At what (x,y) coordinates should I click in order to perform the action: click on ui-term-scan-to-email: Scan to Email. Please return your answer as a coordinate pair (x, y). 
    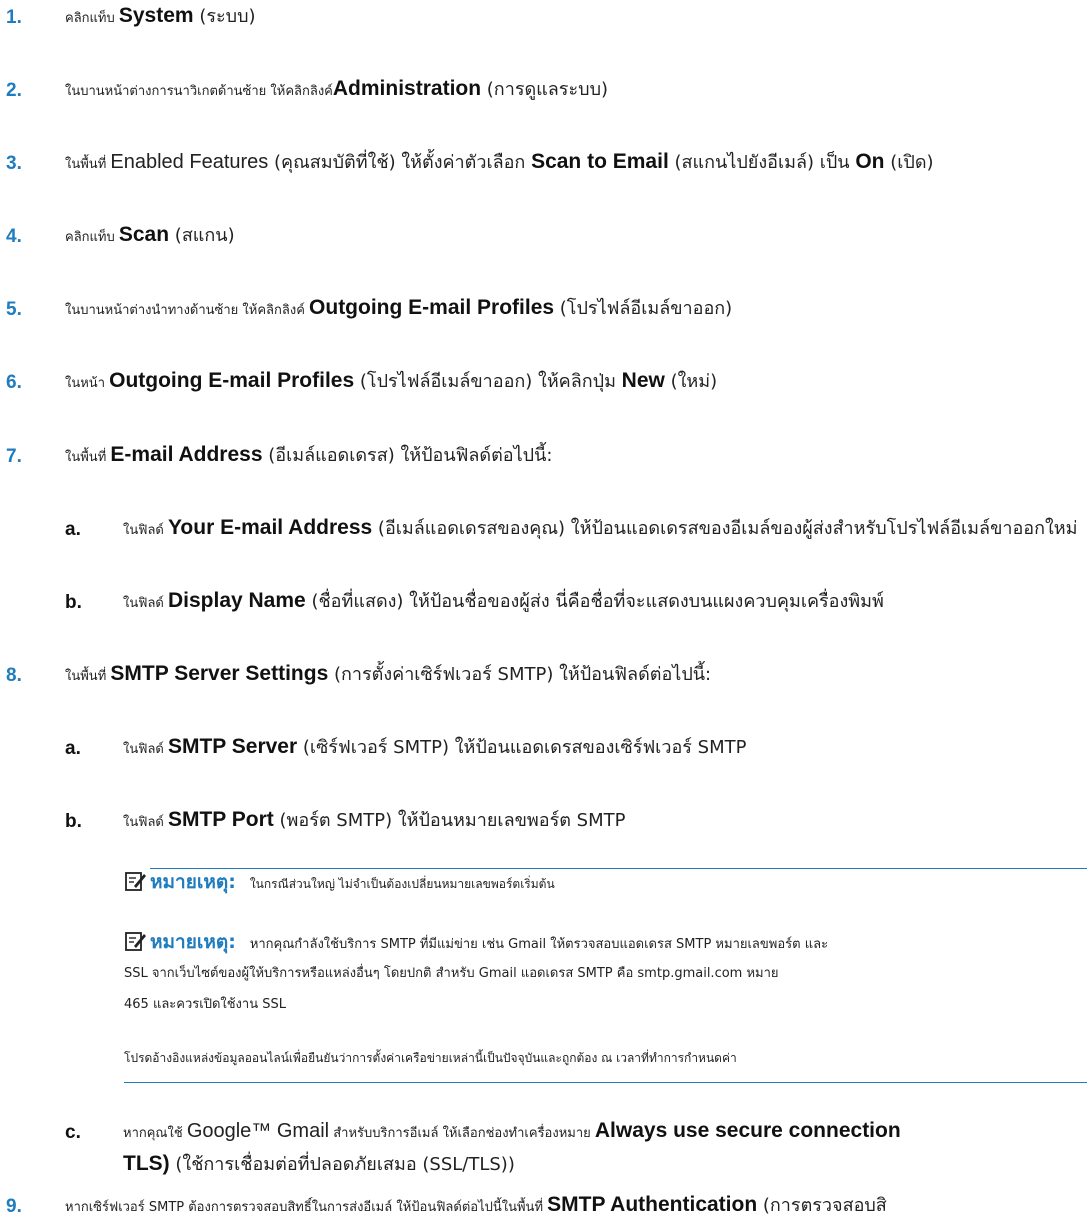
    Looking at the image, I should click on (600, 161).